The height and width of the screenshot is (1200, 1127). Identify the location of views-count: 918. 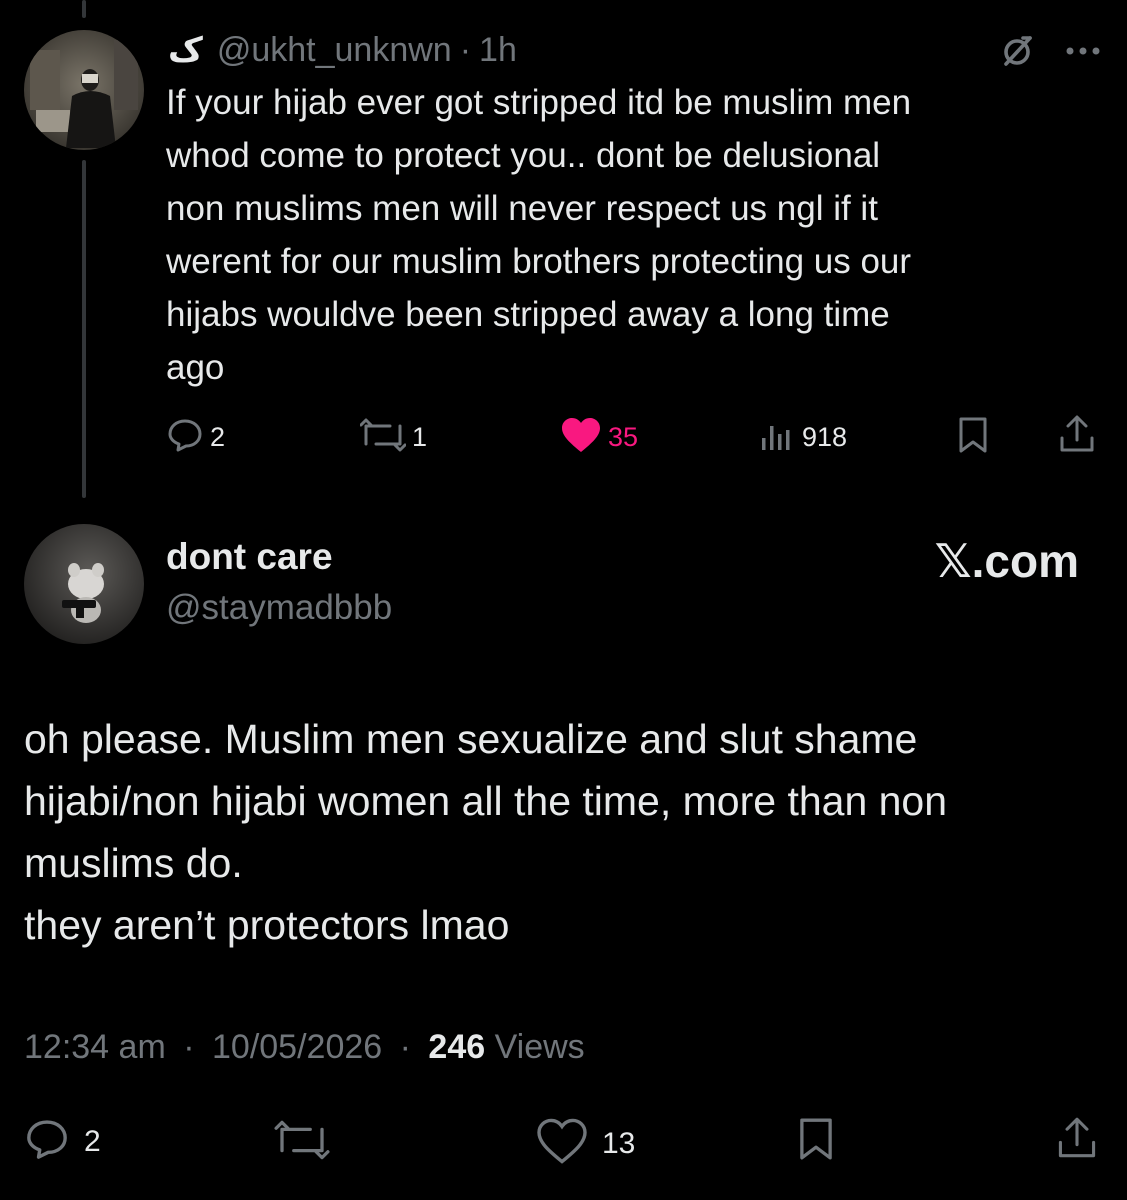
(825, 437).